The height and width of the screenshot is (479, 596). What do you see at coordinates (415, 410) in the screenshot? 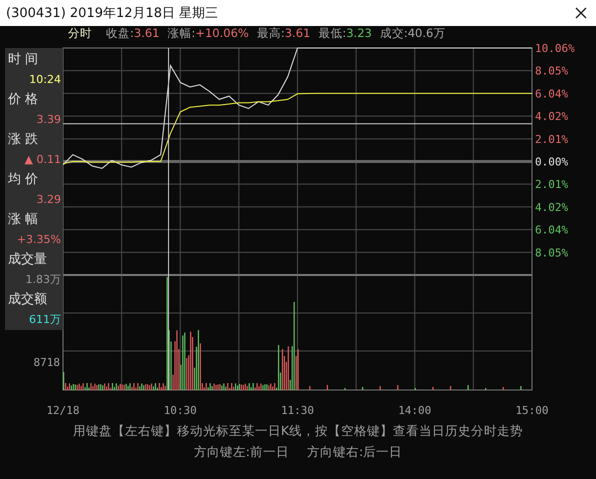
I see `axis-label: 14:00` at bounding box center [415, 410].